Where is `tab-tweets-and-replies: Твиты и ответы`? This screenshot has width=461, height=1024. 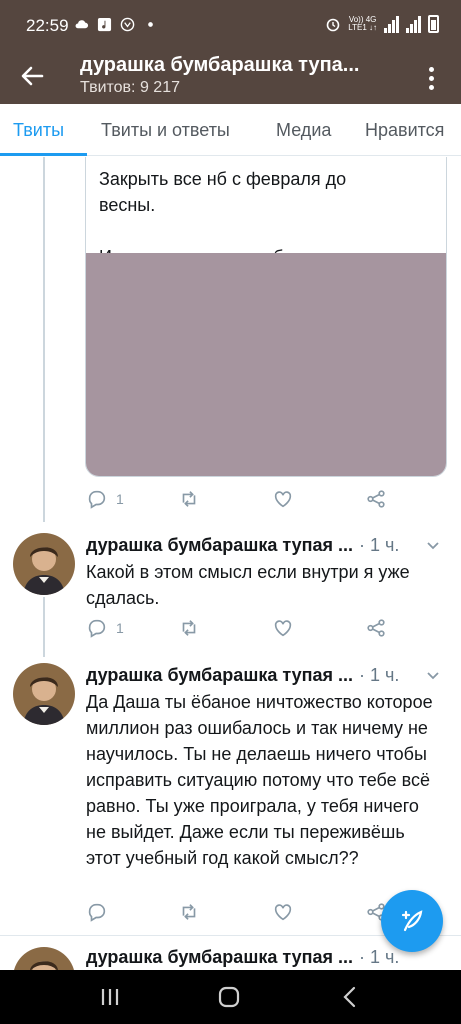
tab-tweets-and-replies: Твиты и ответы is located at coordinates (165, 130).